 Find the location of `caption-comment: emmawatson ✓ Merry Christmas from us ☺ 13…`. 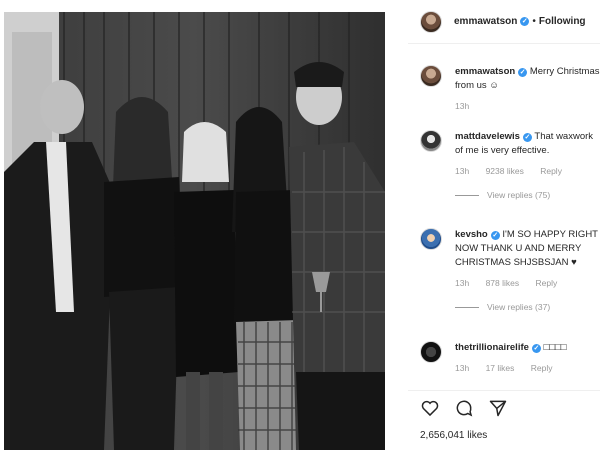

caption-comment: emmawatson ✓ Merry Christmas from us ☺ 13… is located at coordinates (510, 89).